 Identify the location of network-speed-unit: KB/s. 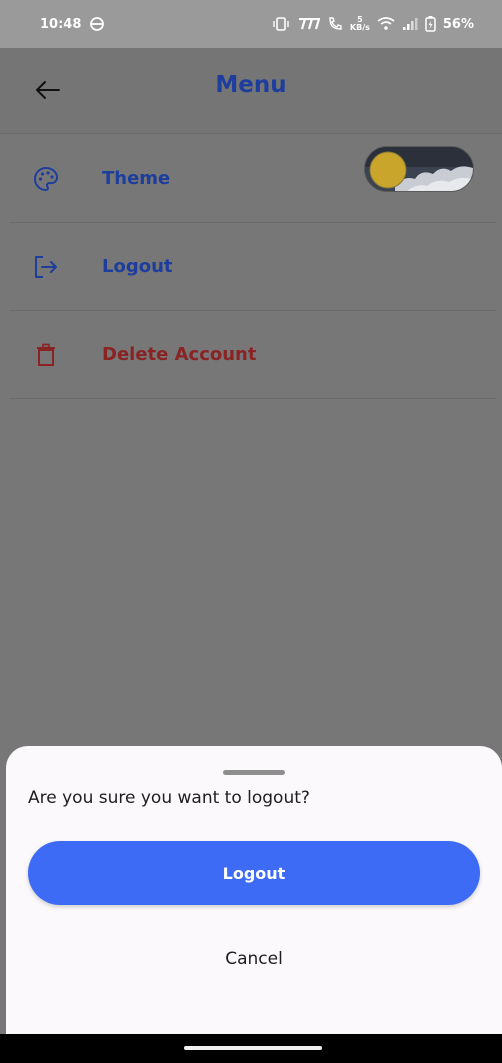
(359, 27).